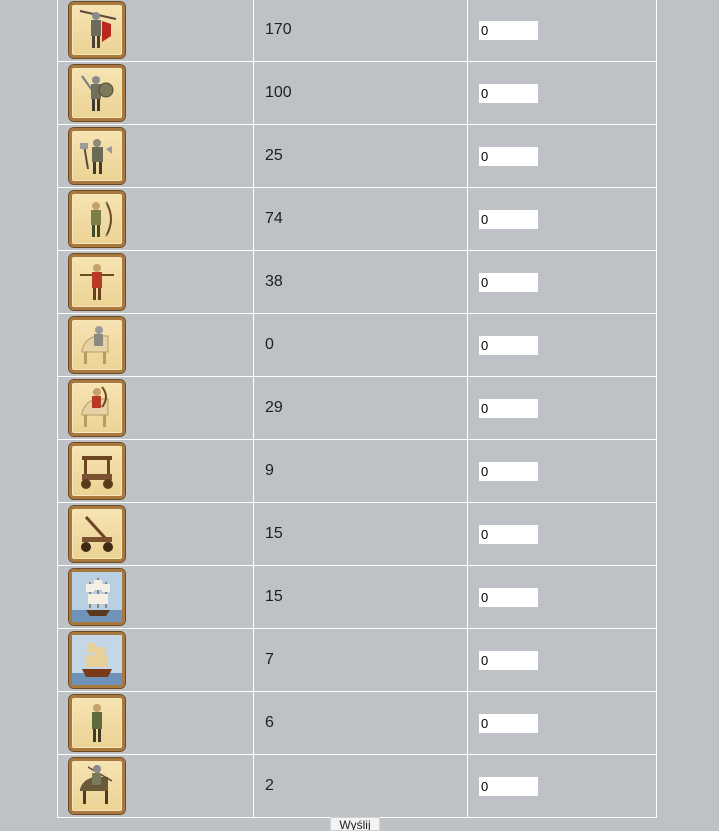 The height and width of the screenshot is (831, 719). I want to click on galleon-icon, so click(97, 660).